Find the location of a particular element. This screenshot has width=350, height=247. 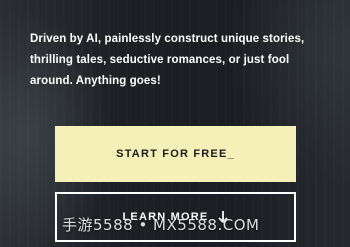

learn-more-button: LEARN MORE is located at coordinates (175, 217).